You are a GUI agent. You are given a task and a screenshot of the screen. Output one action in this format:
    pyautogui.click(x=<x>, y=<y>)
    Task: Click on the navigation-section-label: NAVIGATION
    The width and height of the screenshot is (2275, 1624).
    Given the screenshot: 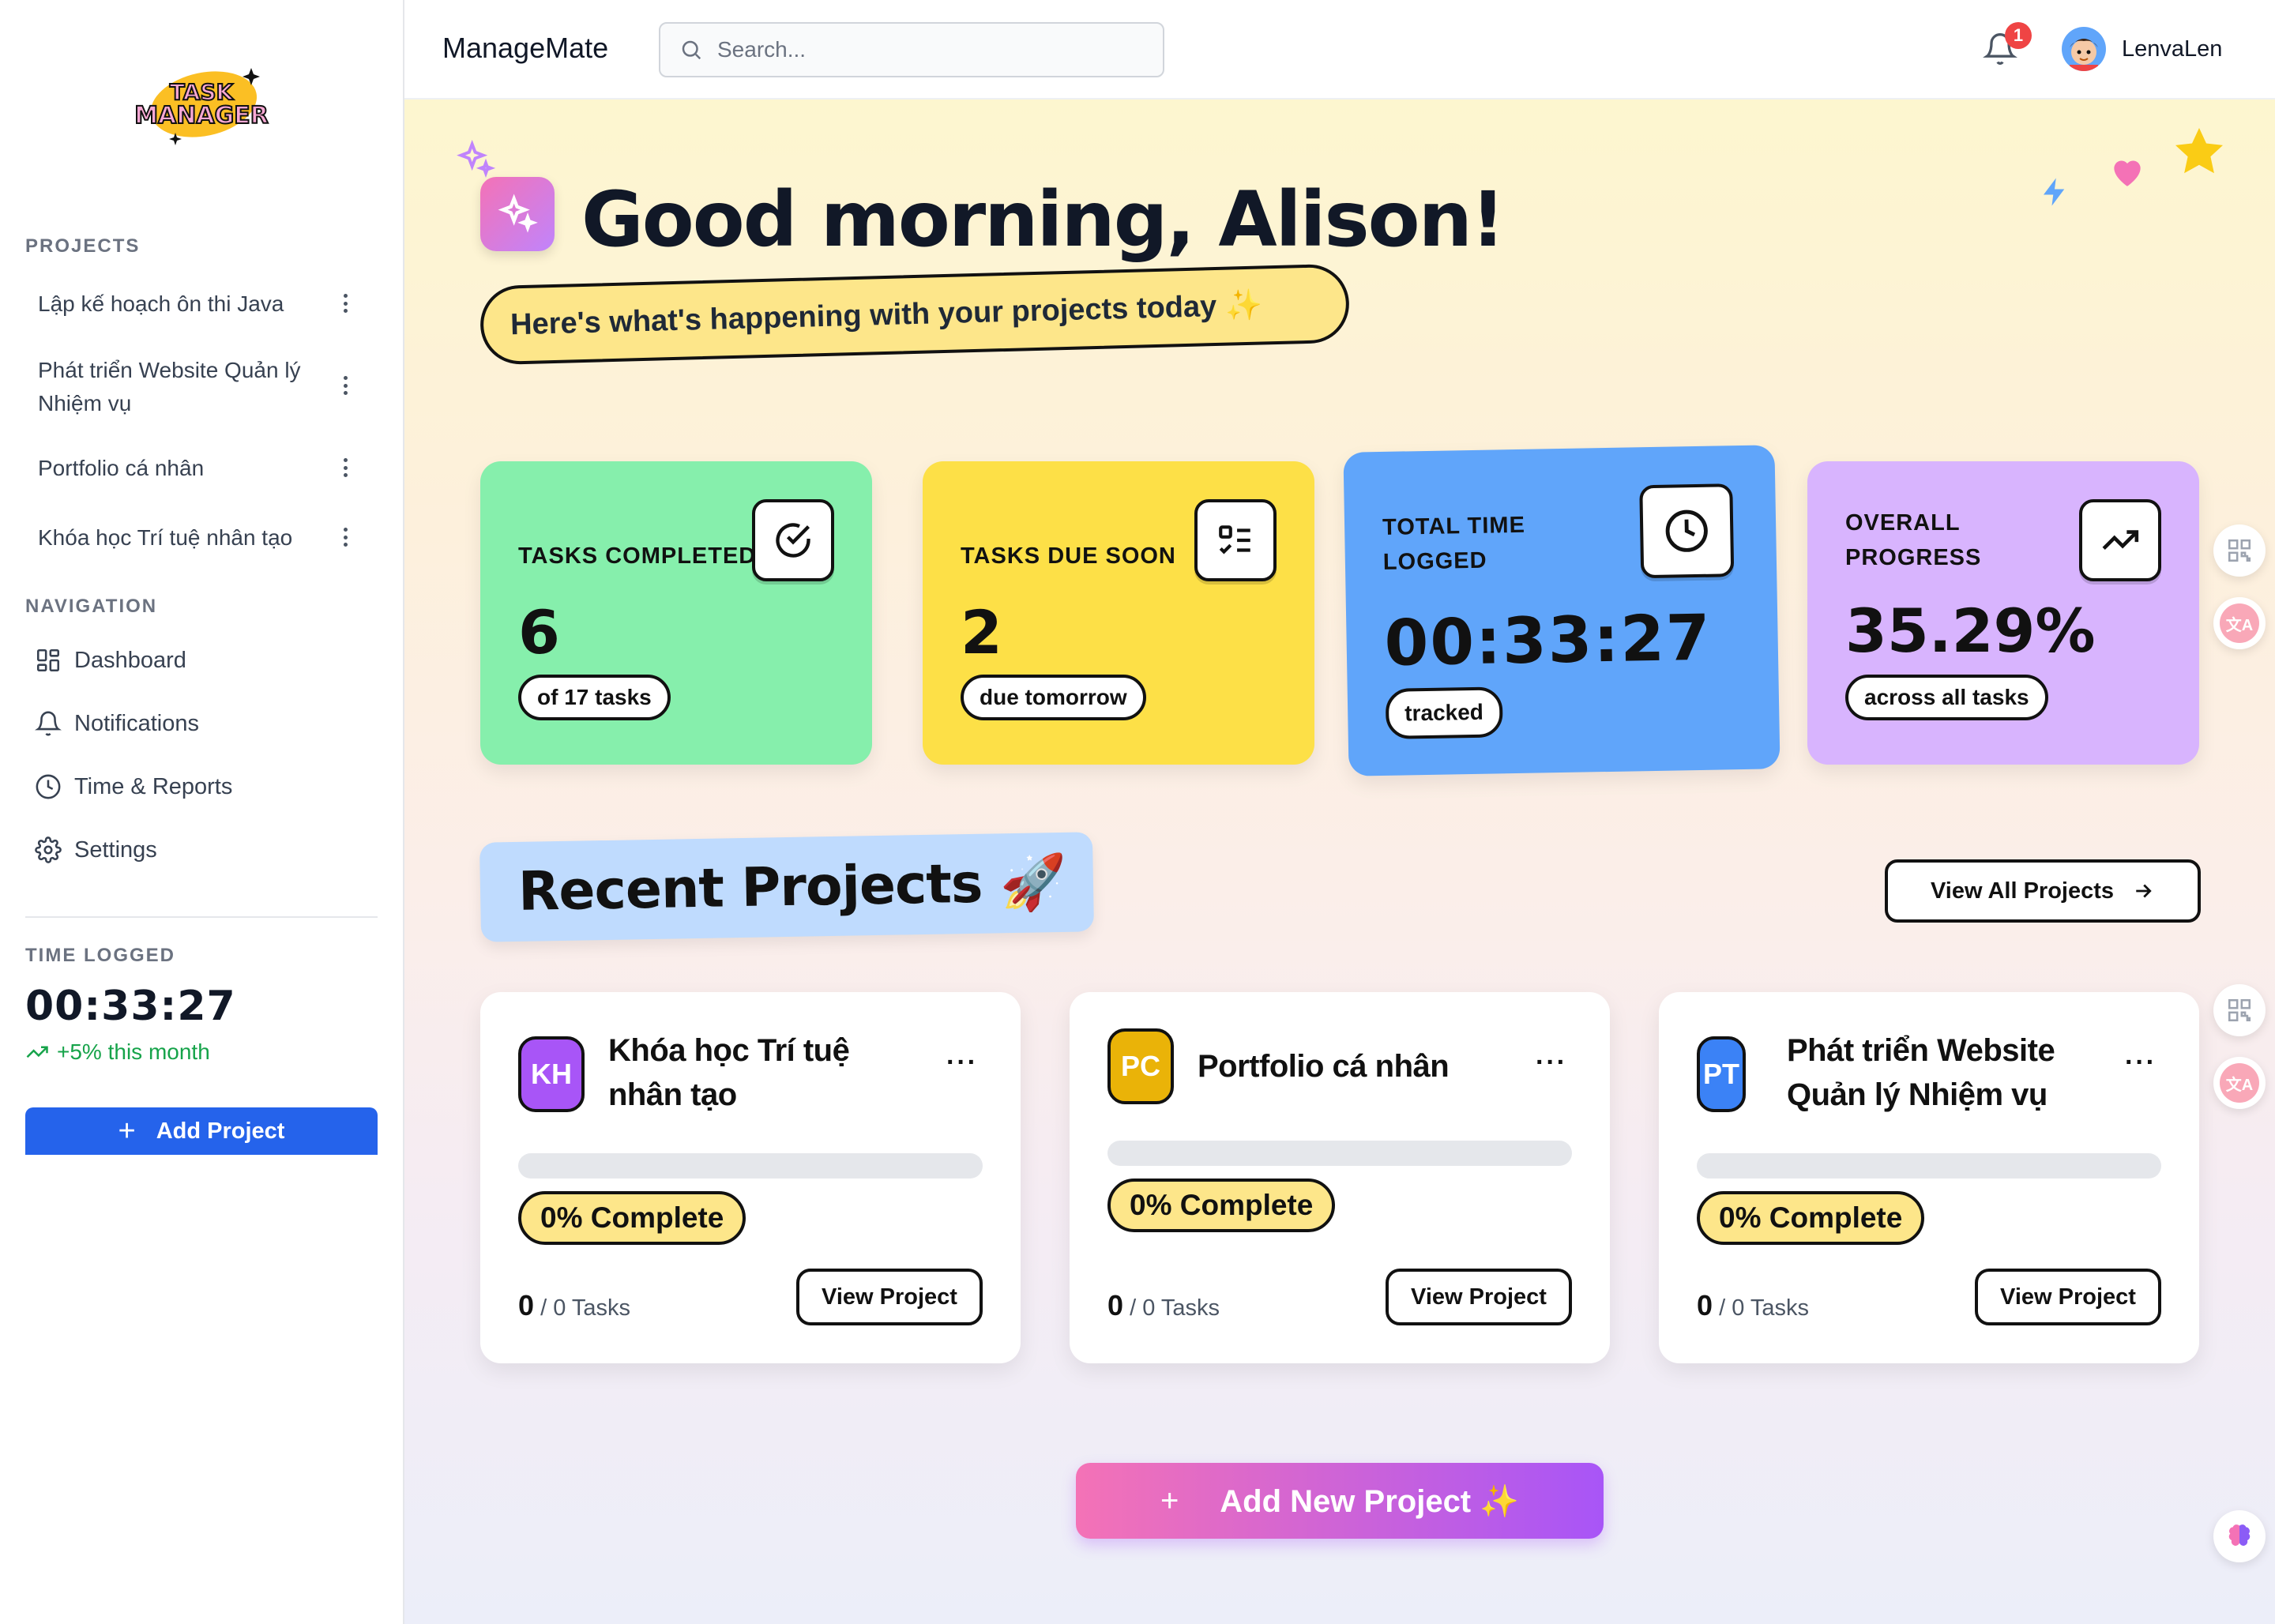 What is the action you would take?
    pyautogui.click(x=91, y=606)
    